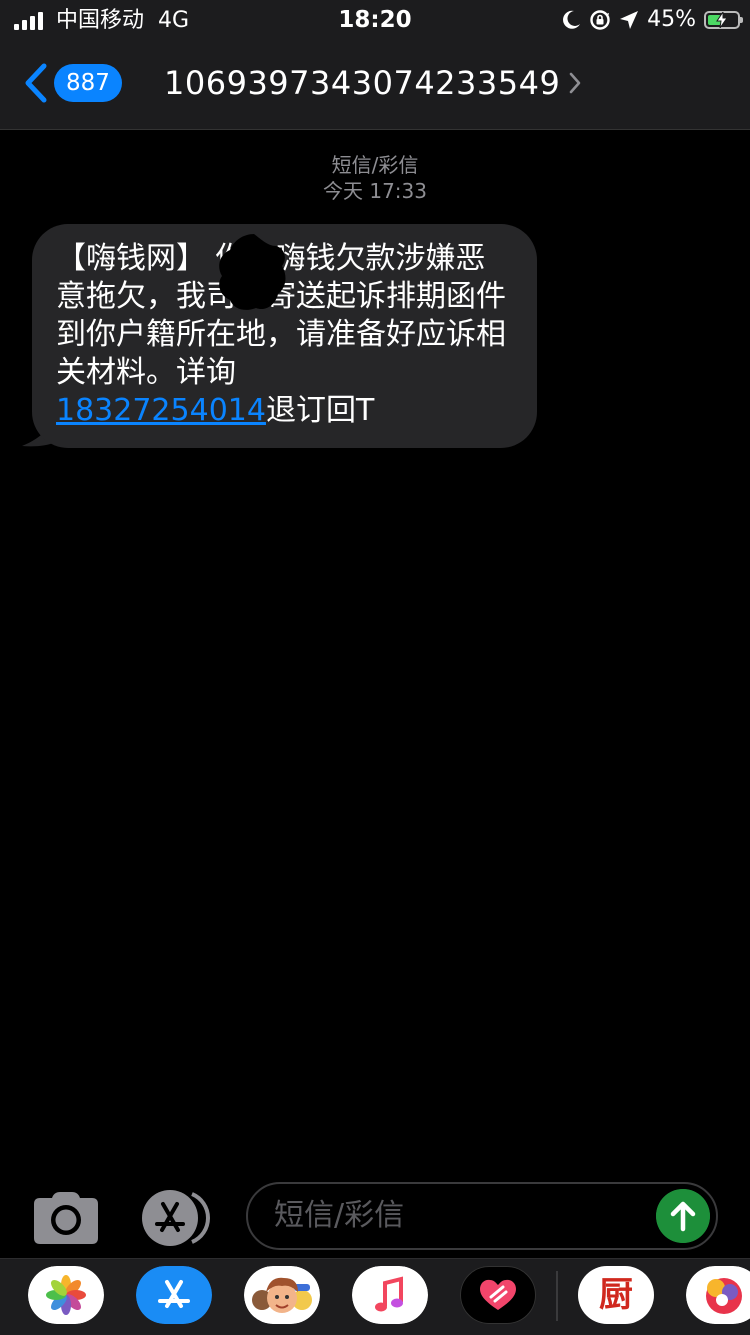 The height and width of the screenshot is (1335, 750). What do you see at coordinates (718, 1295) in the screenshot?
I see `colorful-app-icon` at bounding box center [718, 1295].